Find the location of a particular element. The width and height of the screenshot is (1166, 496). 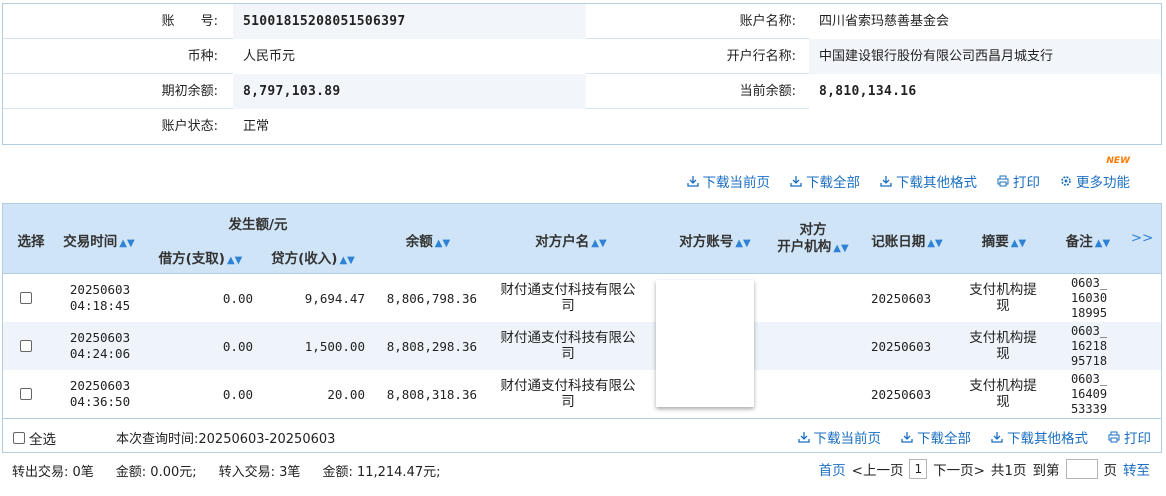

footer-toolbar: 下载当前页 下载全部 下载其他格式 打印 is located at coordinates (974, 437).